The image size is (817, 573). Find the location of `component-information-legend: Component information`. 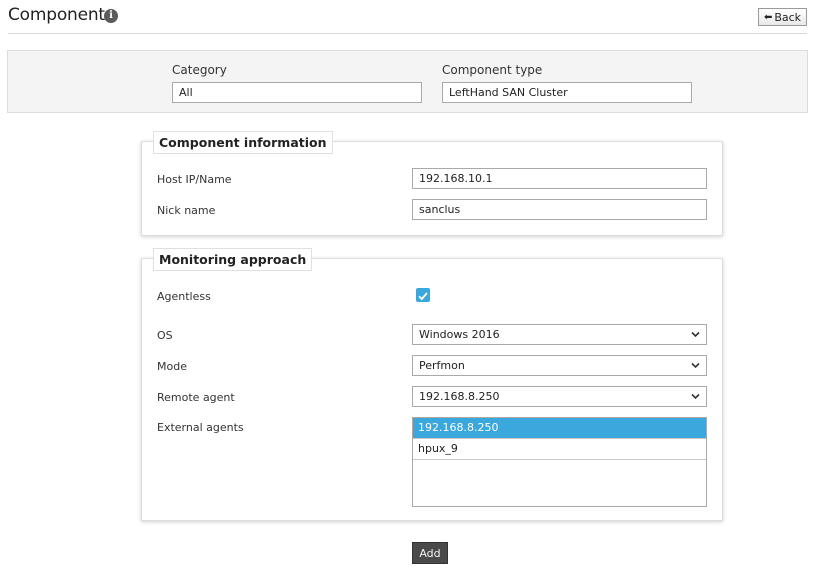

component-information-legend: Component information is located at coordinates (243, 142).